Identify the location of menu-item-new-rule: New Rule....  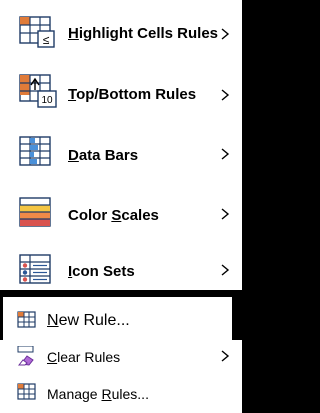
(117, 319).